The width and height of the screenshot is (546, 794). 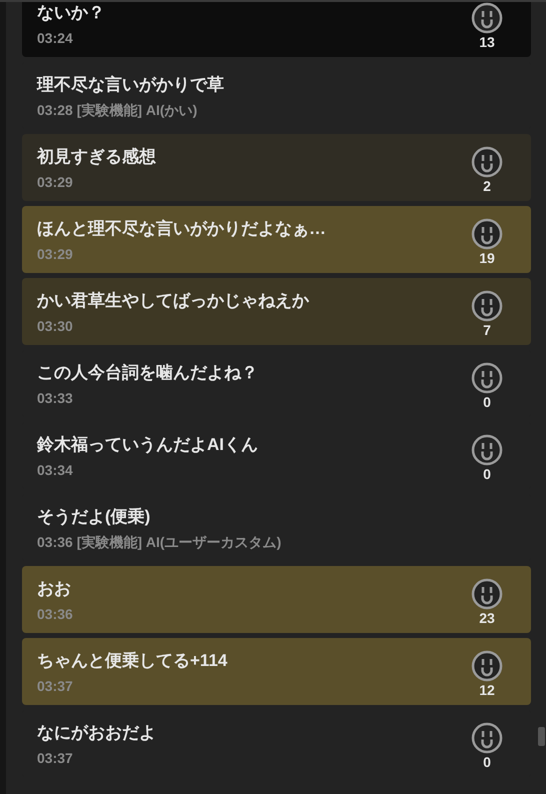 I want to click on comment-text: 理不尽な言いがかりで草, so click(x=130, y=85).